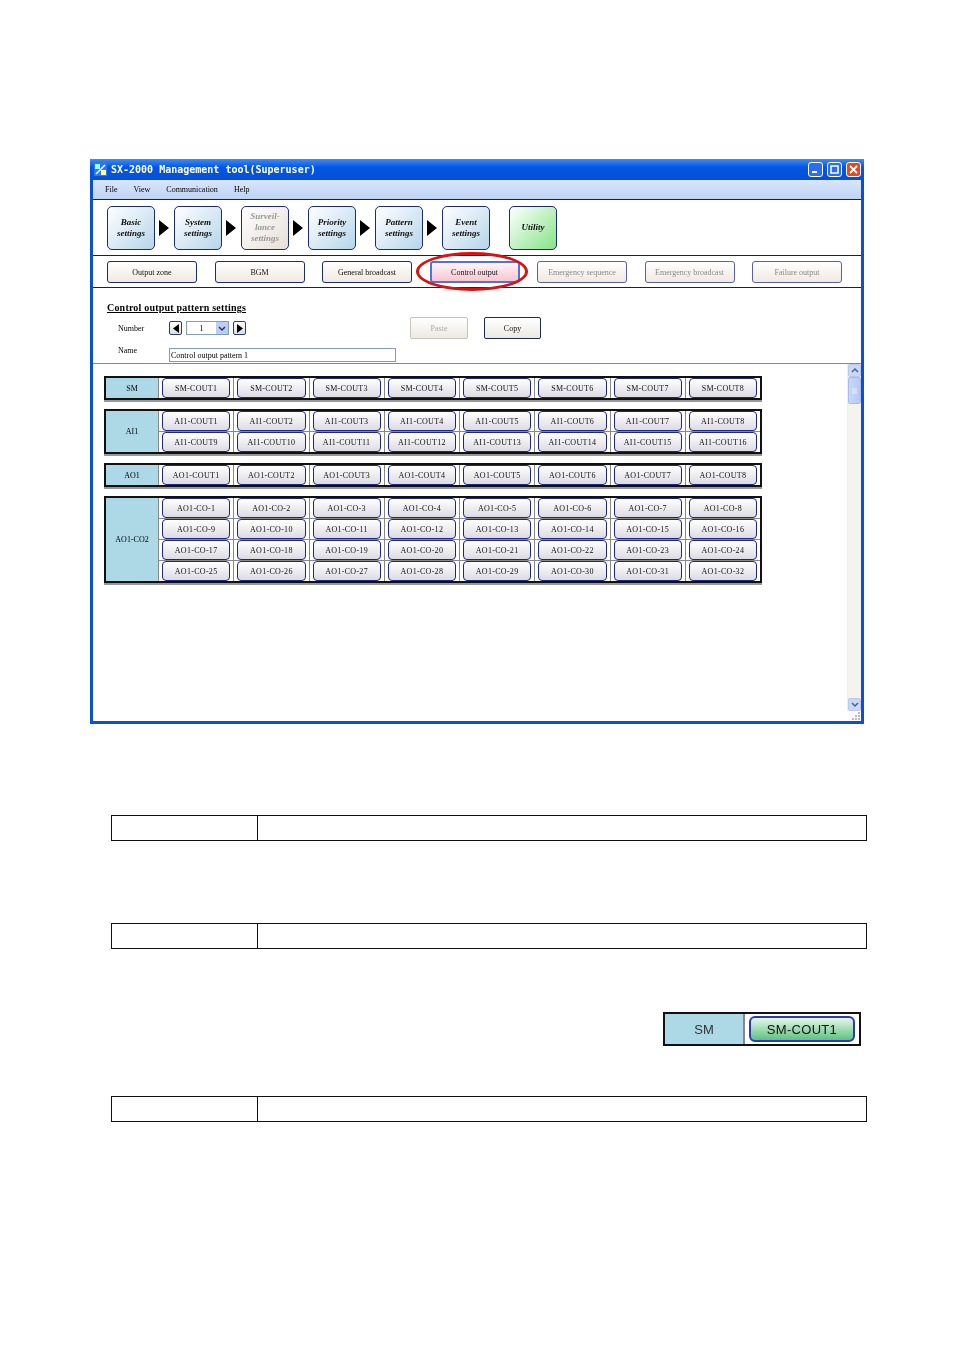 Image resolution: width=954 pixels, height=1350 pixels. What do you see at coordinates (815, 169) in the screenshot?
I see `minimize-button` at bounding box center [815, 169].